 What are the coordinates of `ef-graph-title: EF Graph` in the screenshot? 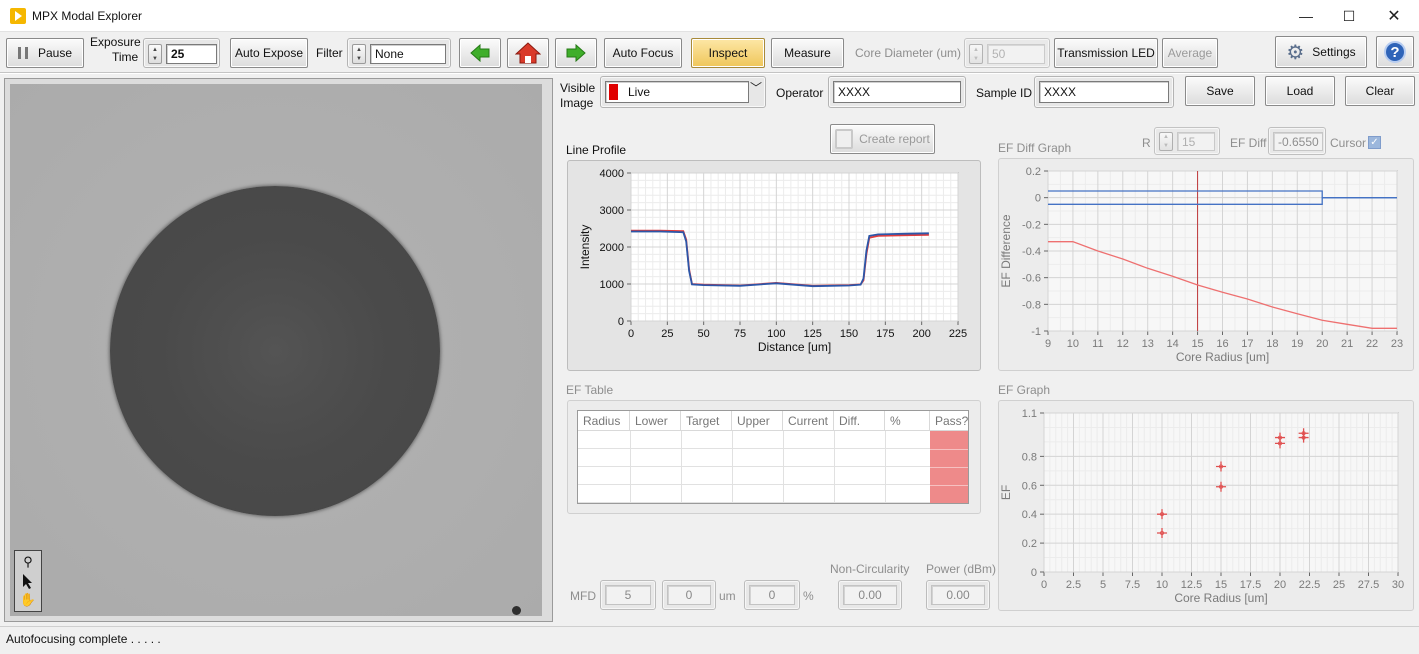 It's located at (1024, 390).